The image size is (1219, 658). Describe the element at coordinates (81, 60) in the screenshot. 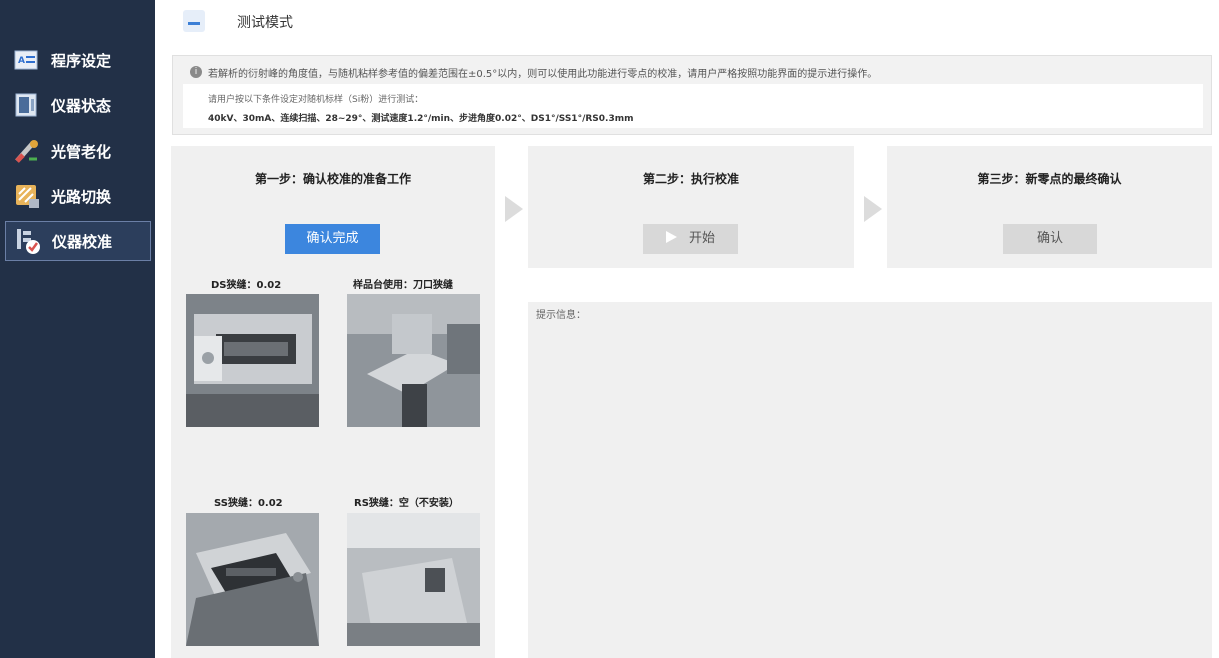

I see `sidebar-item-label: 程序设定` at that location.